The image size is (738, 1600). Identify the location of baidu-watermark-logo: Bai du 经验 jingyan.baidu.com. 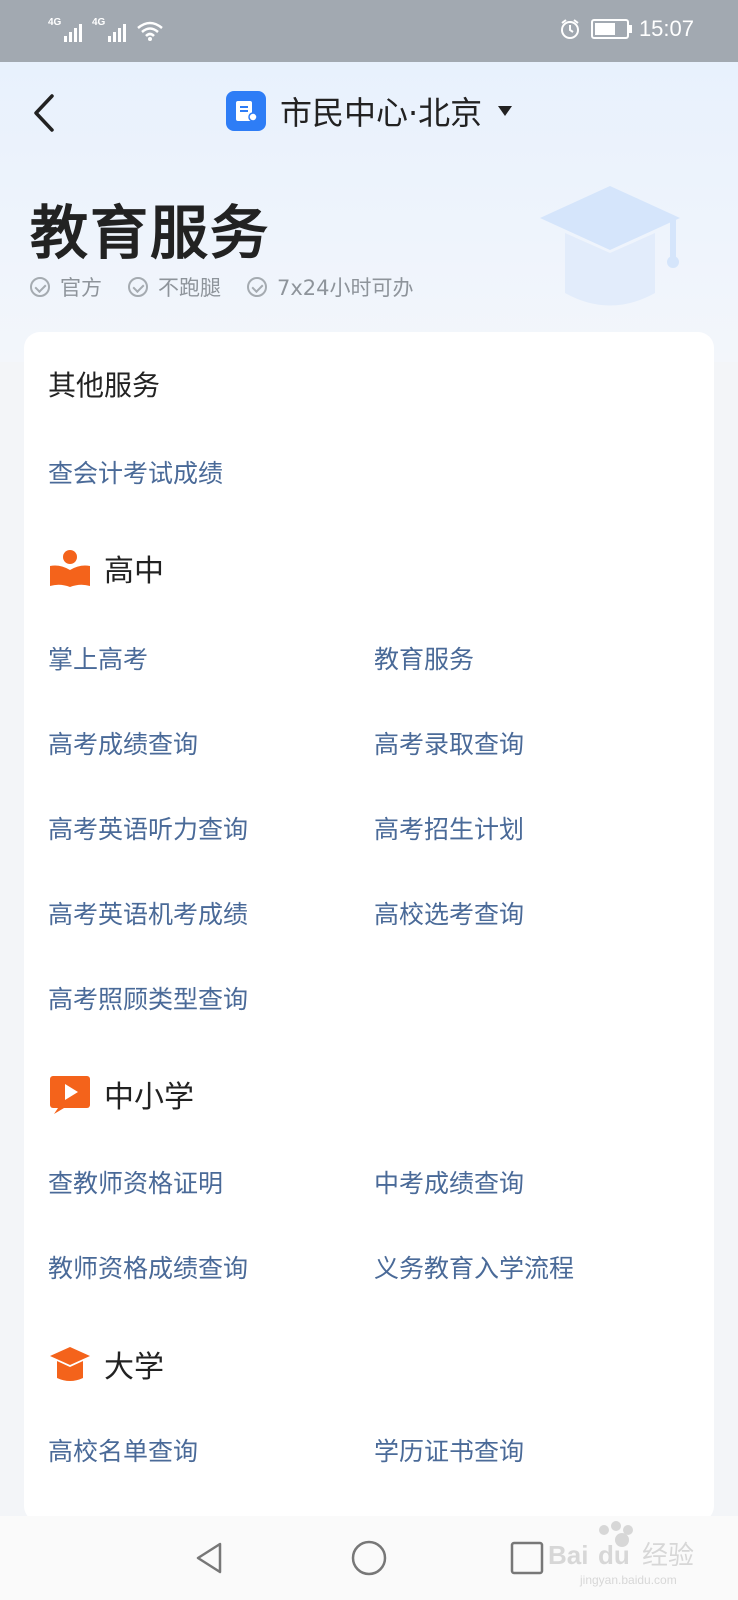
(621, 1554).